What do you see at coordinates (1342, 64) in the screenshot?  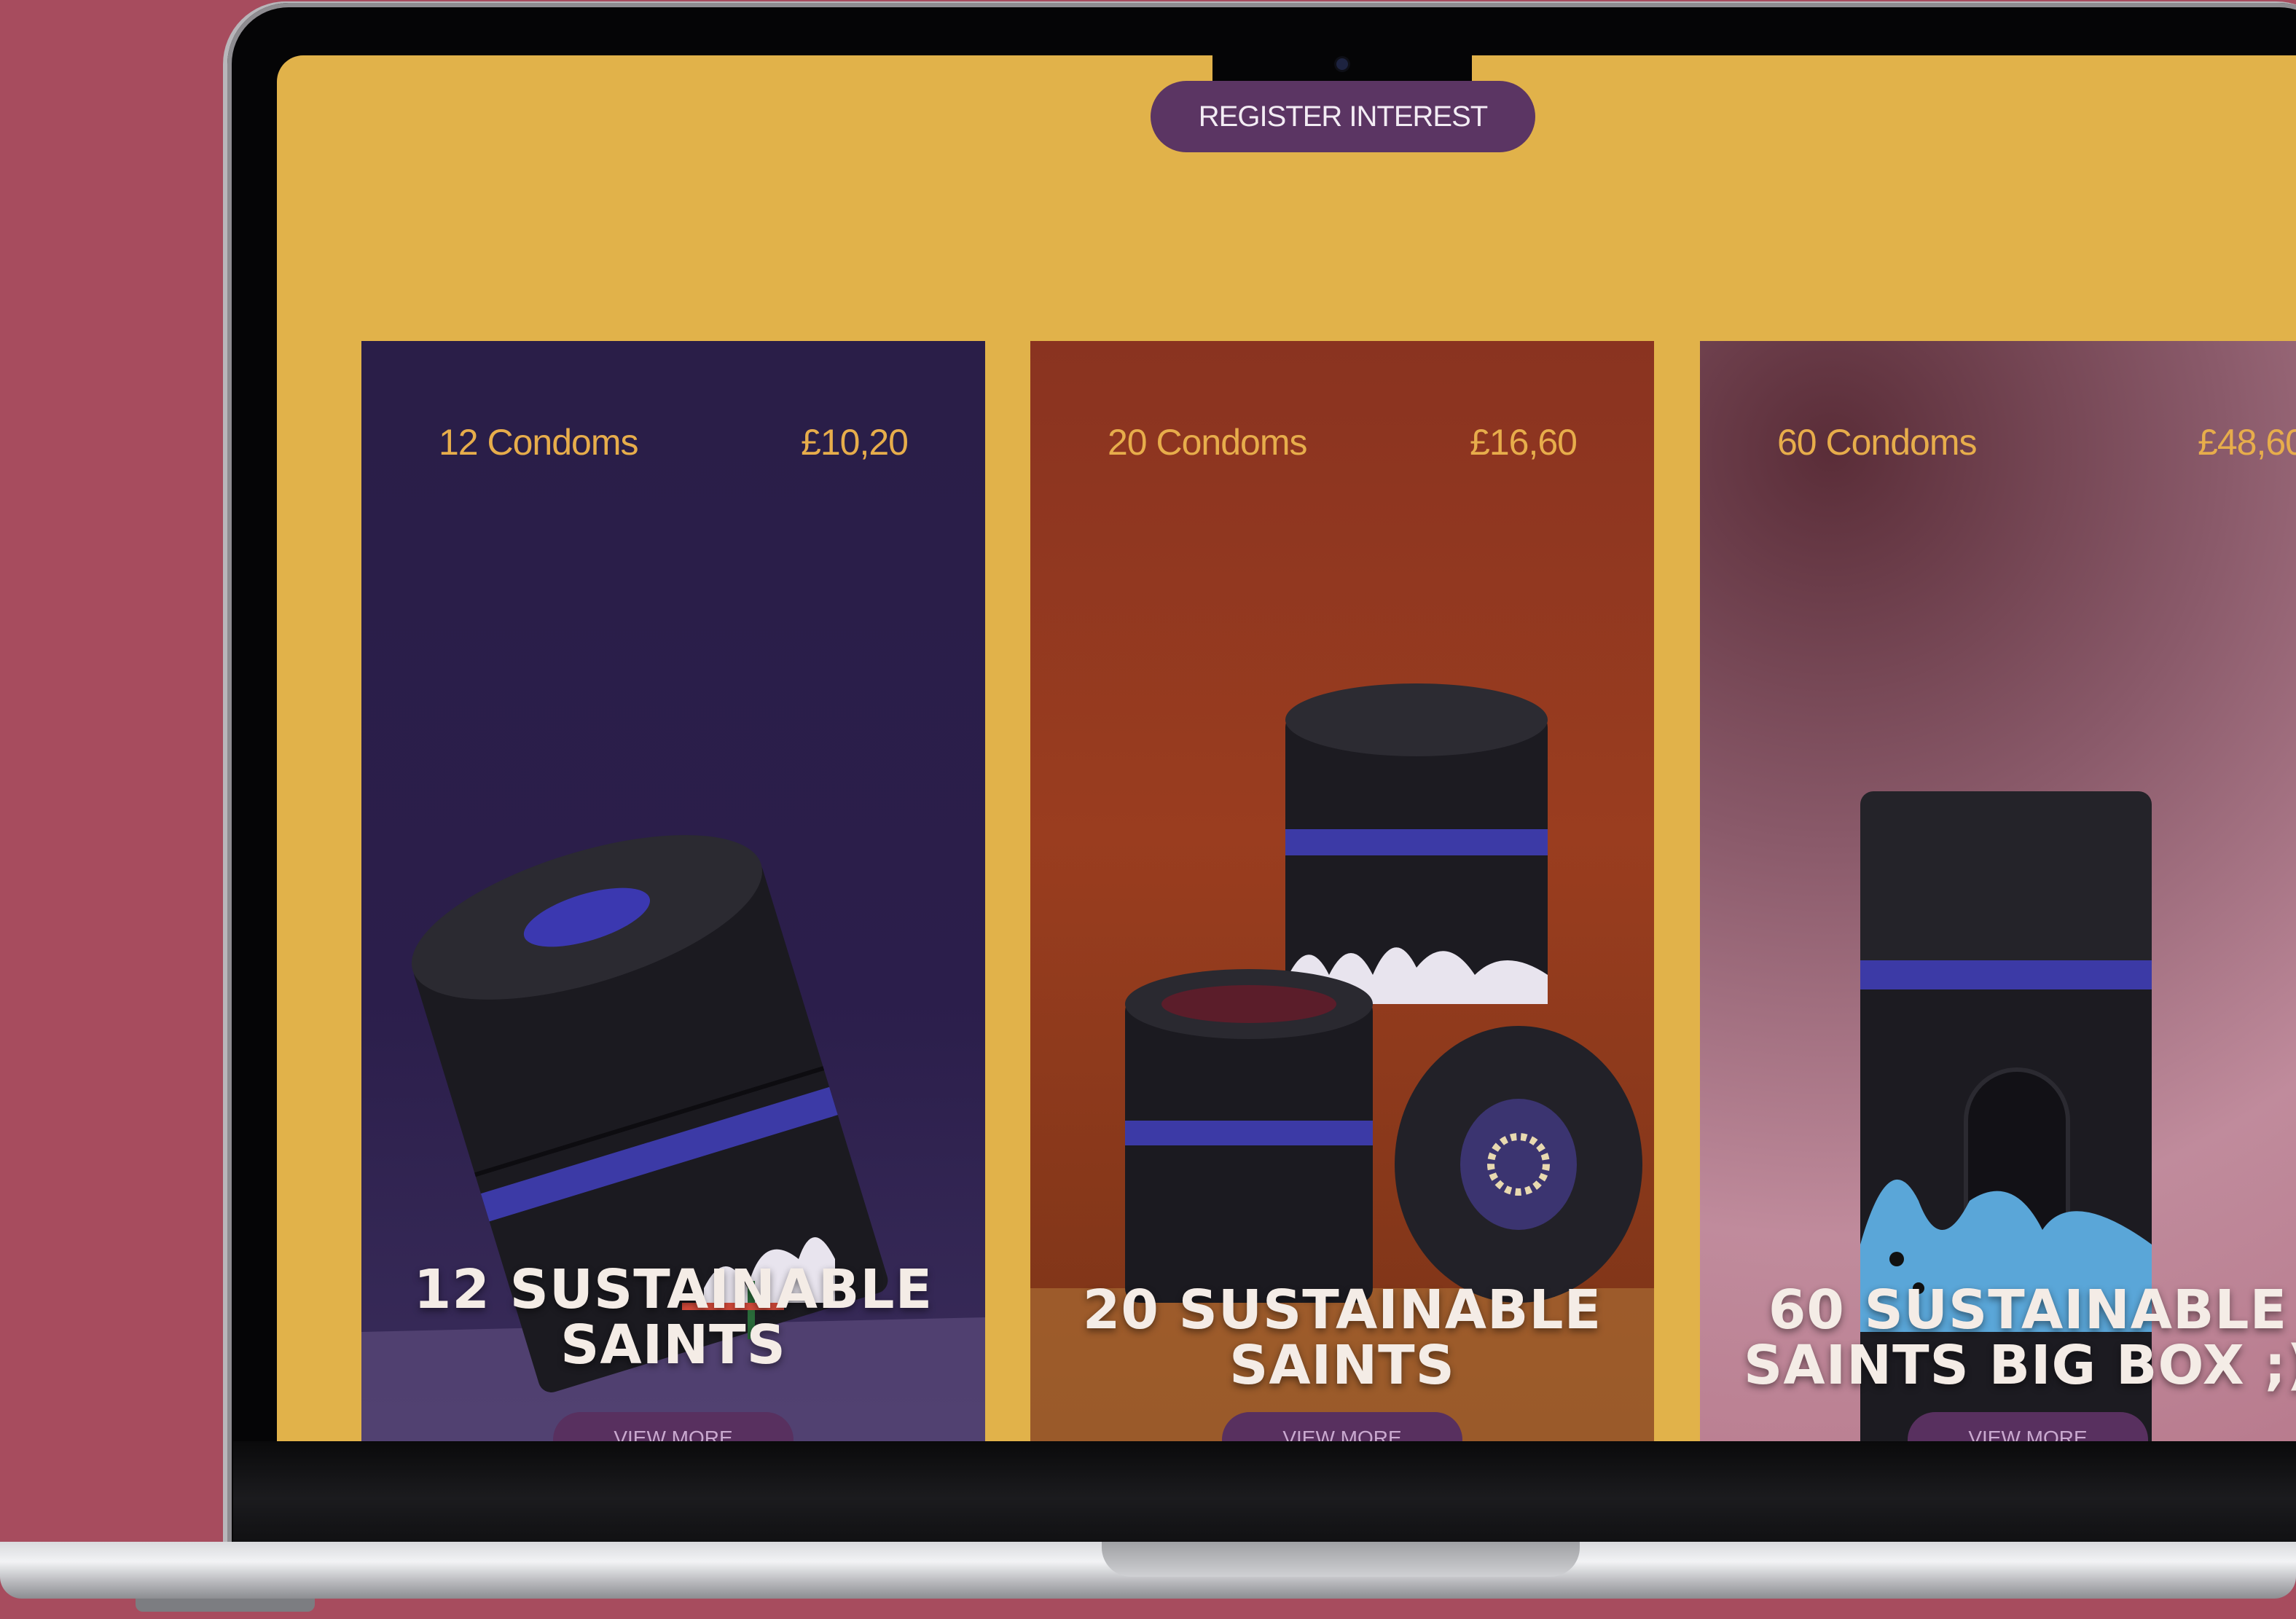 I see `camera-icon` at bounding box center [1342, 64].